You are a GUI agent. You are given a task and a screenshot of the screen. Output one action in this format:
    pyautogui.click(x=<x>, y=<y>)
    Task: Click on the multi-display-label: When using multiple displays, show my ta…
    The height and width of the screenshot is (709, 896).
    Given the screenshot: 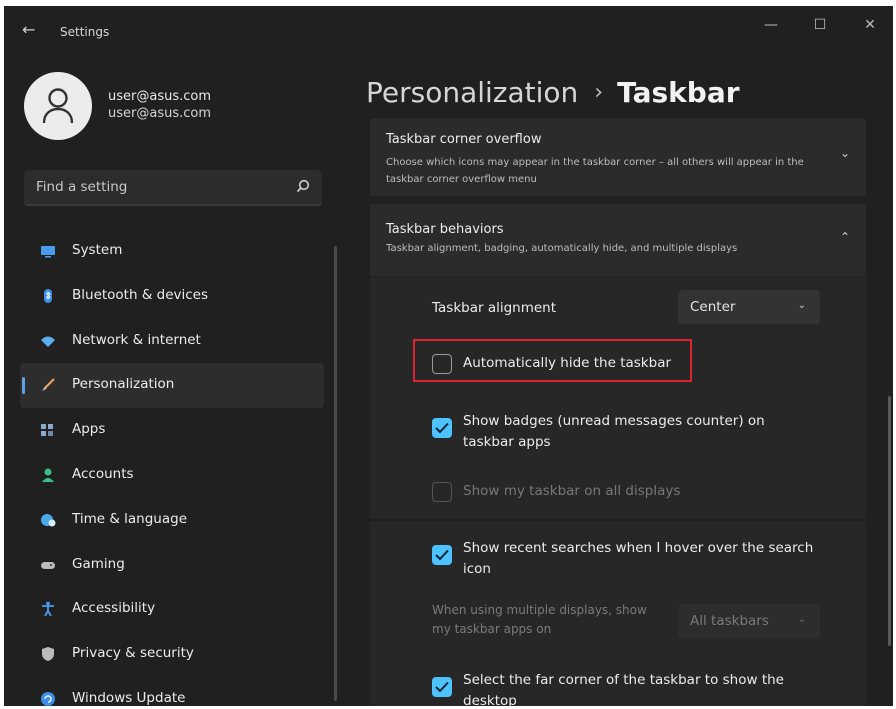 What is the action you would take?
    pyautogui.click(x=539, y=619)
    